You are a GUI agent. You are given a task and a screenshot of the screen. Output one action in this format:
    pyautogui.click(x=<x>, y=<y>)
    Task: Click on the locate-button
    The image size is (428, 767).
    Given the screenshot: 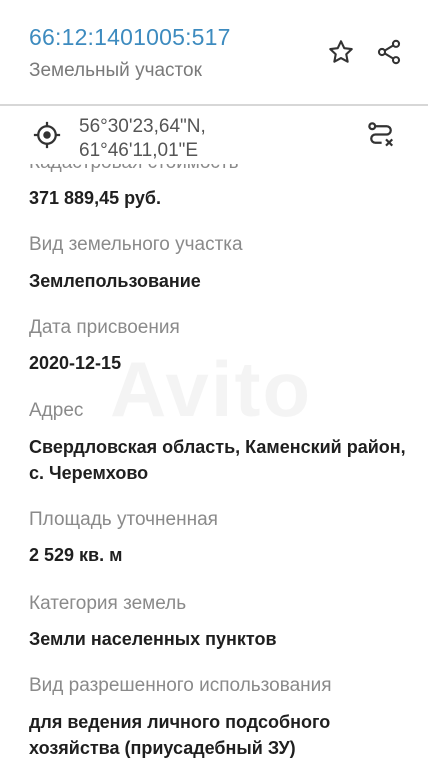 What is the action you would take?
    pyautogui.click(x=47, y=135)
    